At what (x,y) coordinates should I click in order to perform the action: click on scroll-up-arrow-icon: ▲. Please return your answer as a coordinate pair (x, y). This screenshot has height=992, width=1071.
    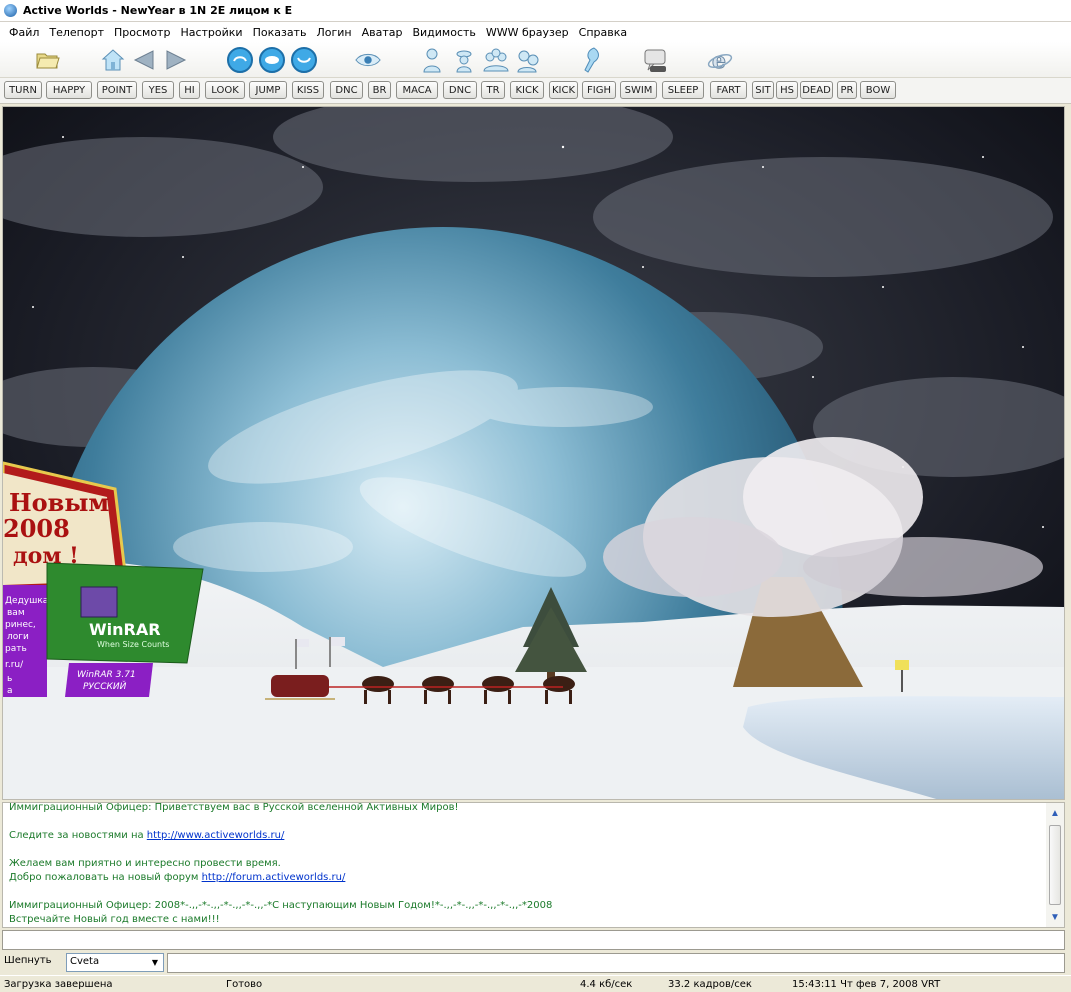
    Looking at the image, I should click on (1055, 813).